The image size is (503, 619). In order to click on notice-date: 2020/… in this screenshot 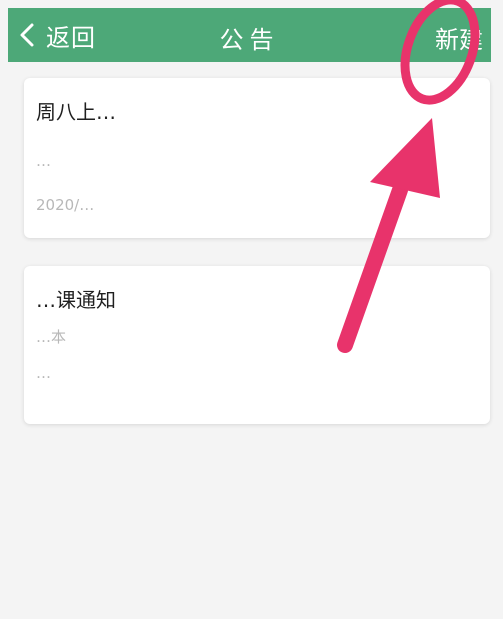, I will do `click(65, 205)`.